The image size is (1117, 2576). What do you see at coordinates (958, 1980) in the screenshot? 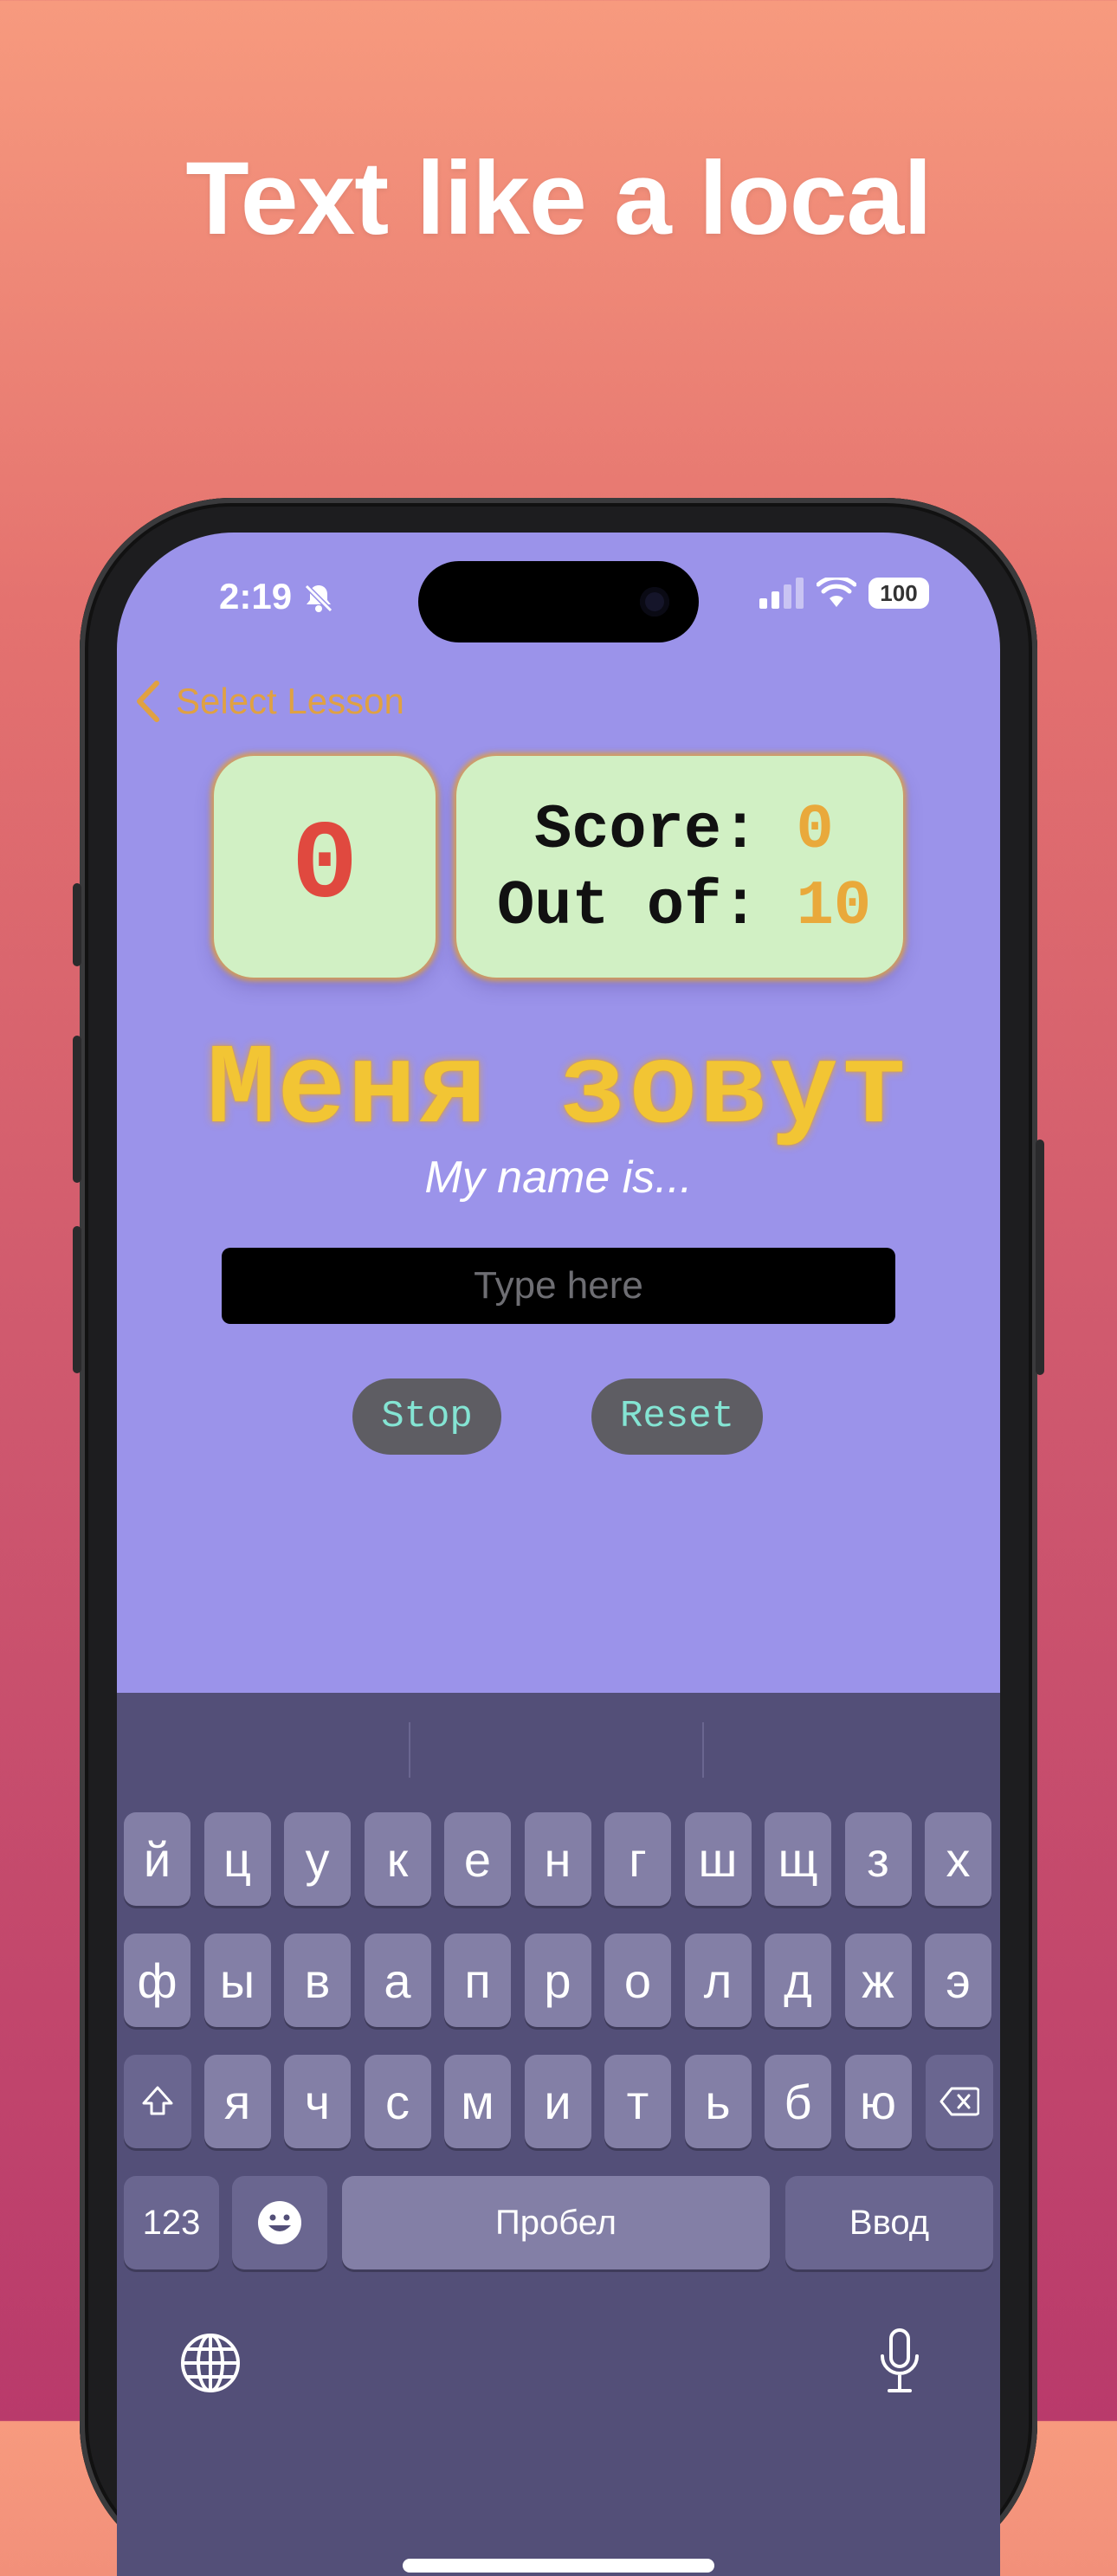
I see `key-э: э` at bounding box center [958, 1980].